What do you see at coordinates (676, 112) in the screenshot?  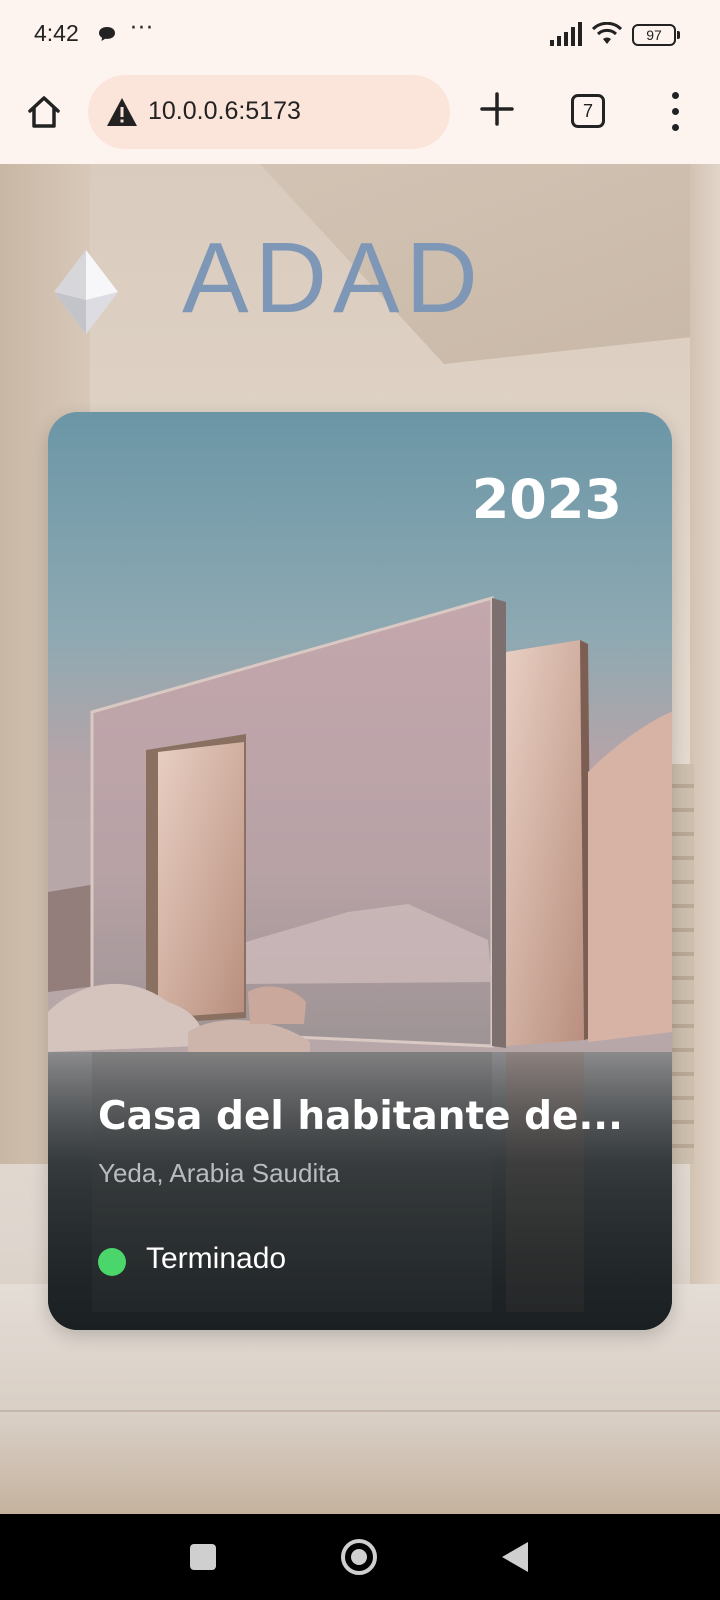 I see `kebab-menu-icon` at bounding box center [676, 112].